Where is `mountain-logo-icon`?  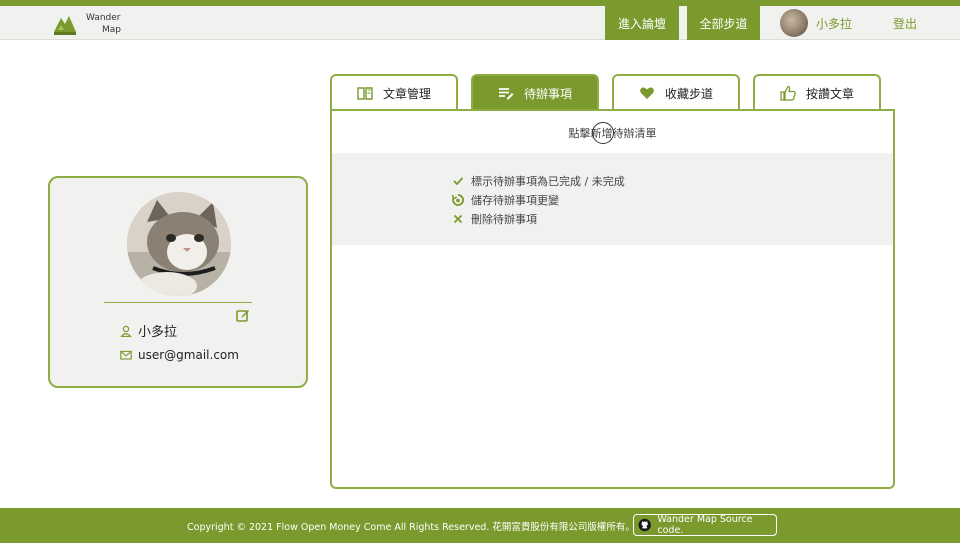 mountain-logo-icon is located at coordinates (65, 25).